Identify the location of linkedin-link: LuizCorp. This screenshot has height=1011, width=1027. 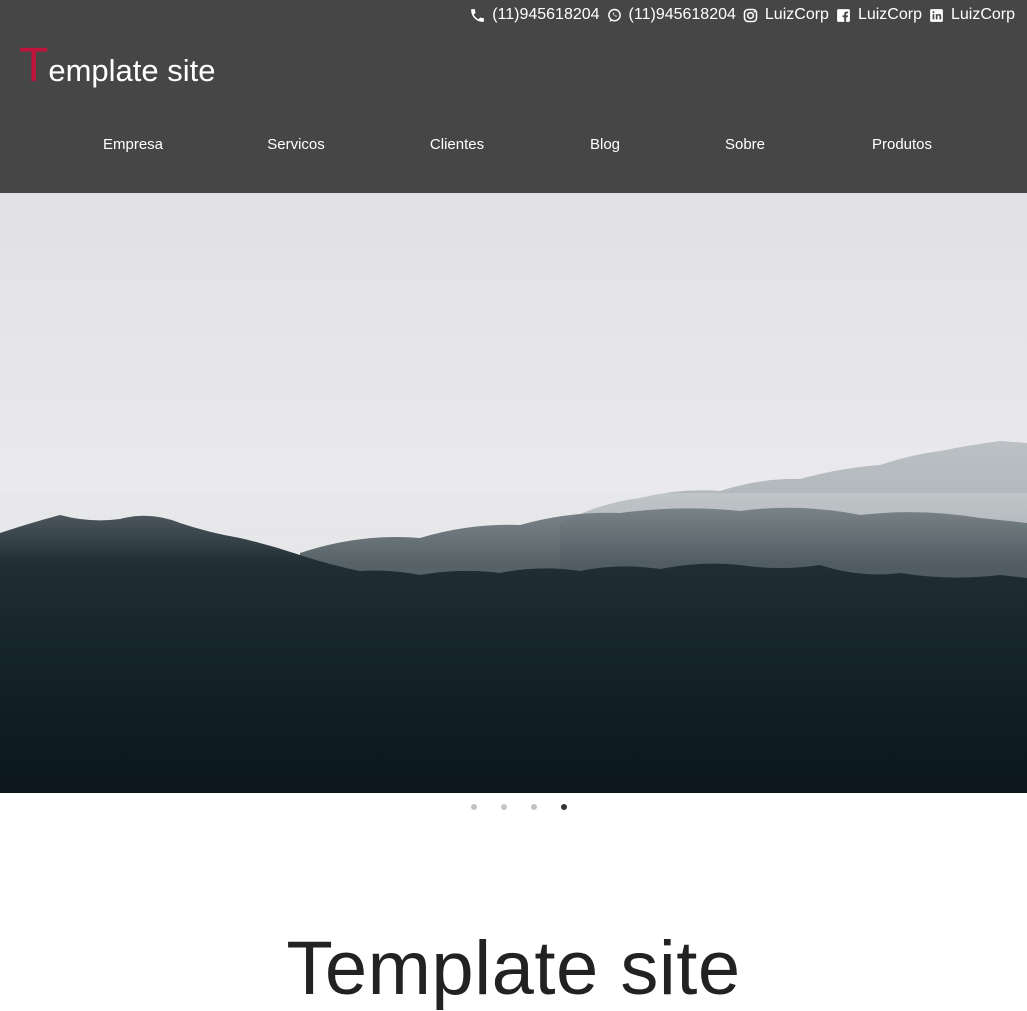
(971, 15).